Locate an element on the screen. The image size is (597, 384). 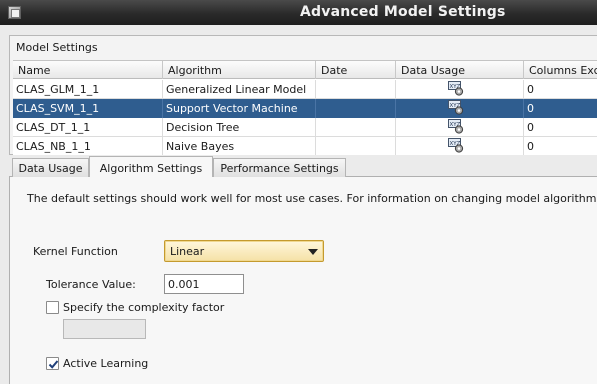
active-learning-checkbox is located at coordinates (52, 363).